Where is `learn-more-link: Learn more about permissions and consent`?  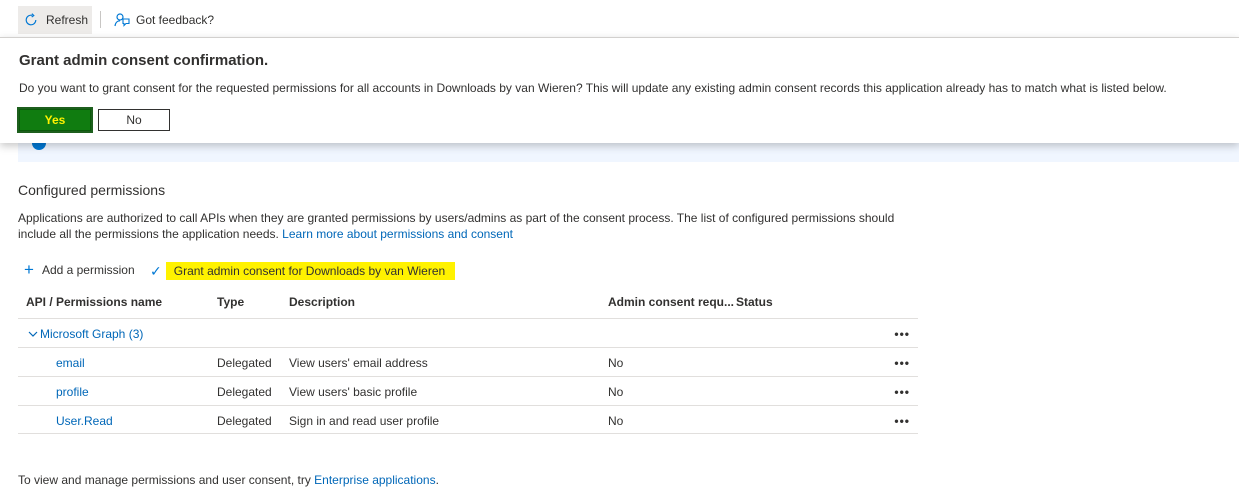
learn-more-link: Learn more about permissions and consent is located at coordinates (397, 234).